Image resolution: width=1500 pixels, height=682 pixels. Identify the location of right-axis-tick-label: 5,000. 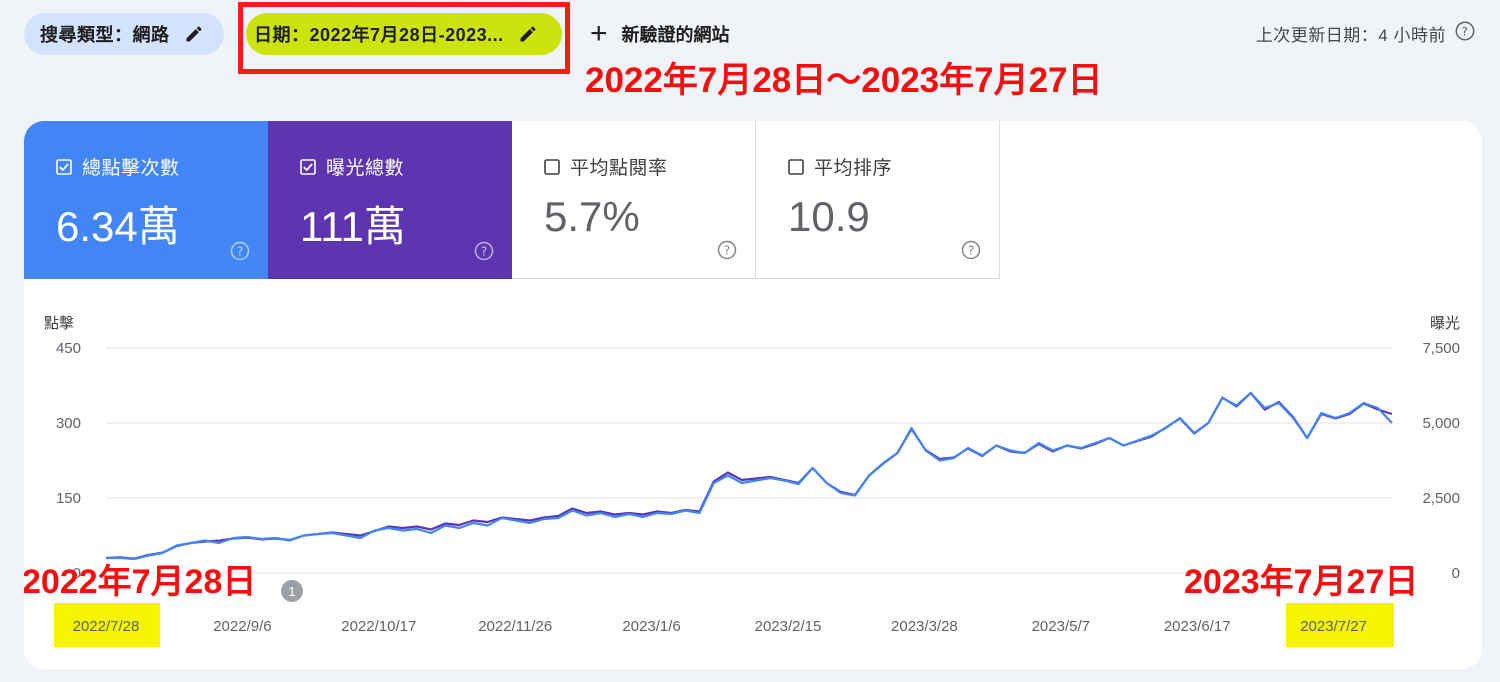
(1441, 423).